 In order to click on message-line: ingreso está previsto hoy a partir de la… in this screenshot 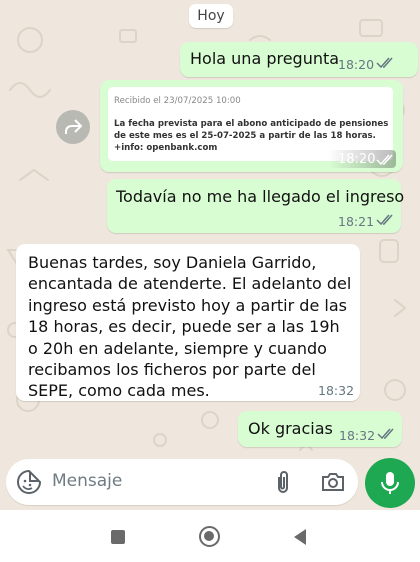, I will do `click(187, 305)`.